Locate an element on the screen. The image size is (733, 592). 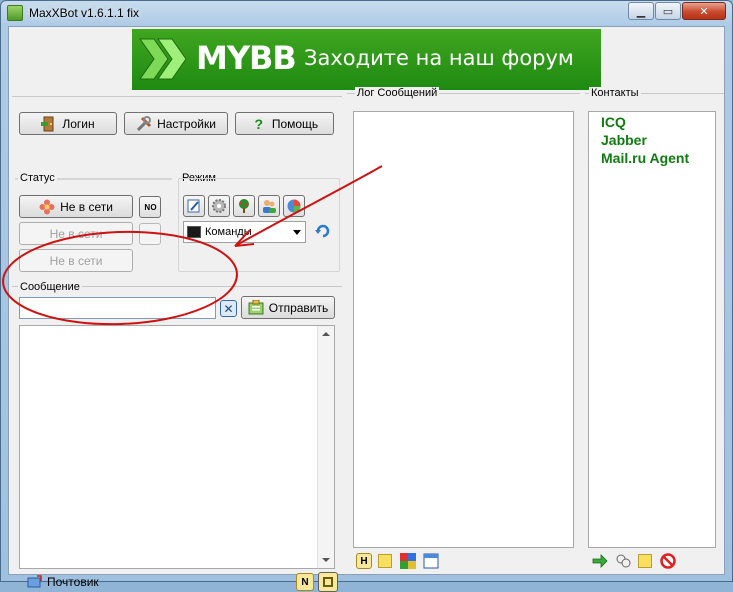
status-tertiary-button: Не в сети is located at coordinates (76, 260).